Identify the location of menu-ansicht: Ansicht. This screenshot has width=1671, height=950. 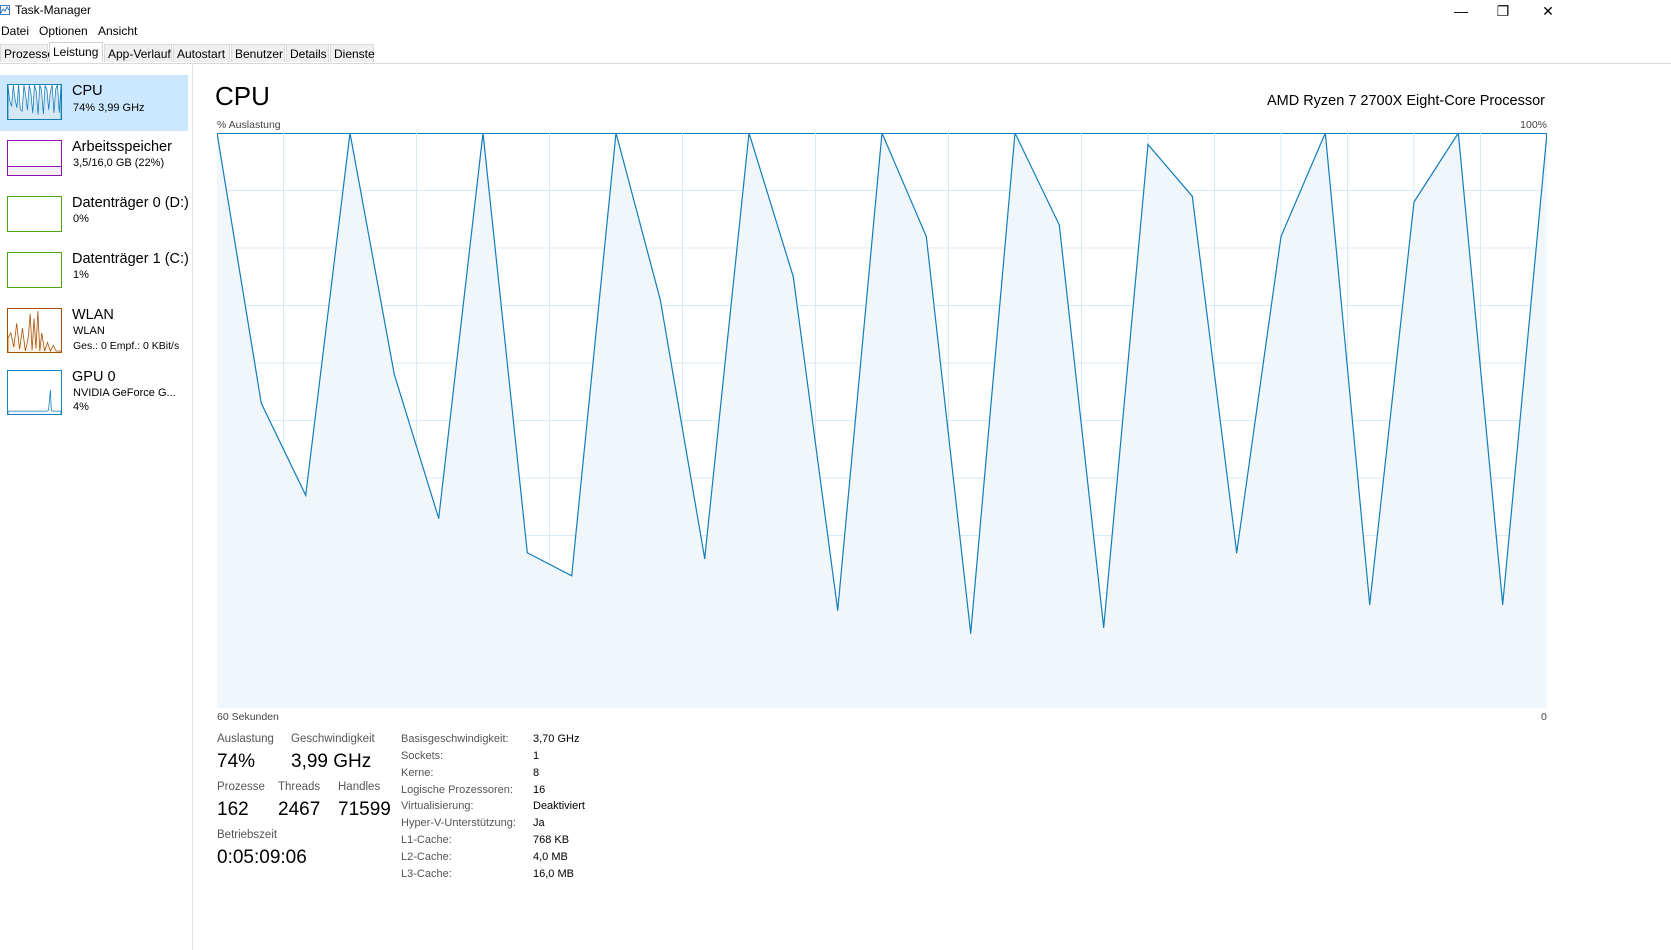
(117, 31).